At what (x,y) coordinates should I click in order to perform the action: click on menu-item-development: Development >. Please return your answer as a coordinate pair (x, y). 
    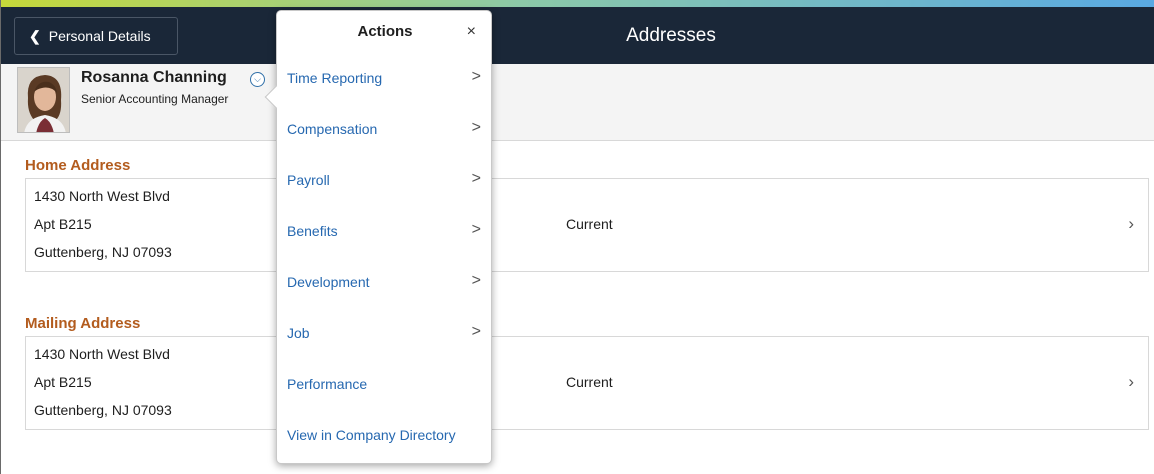
    Looking at the image, I should click on (384, 283).